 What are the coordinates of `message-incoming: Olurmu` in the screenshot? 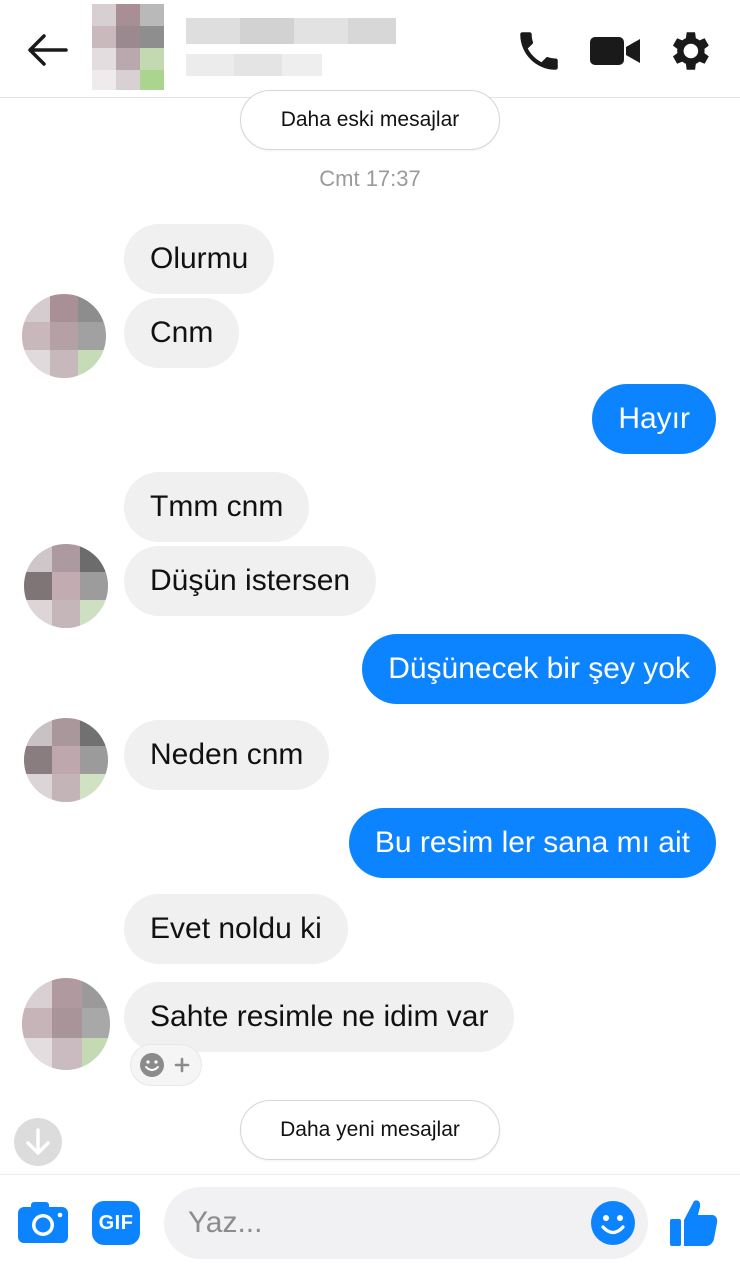 It's located at (199, 259).